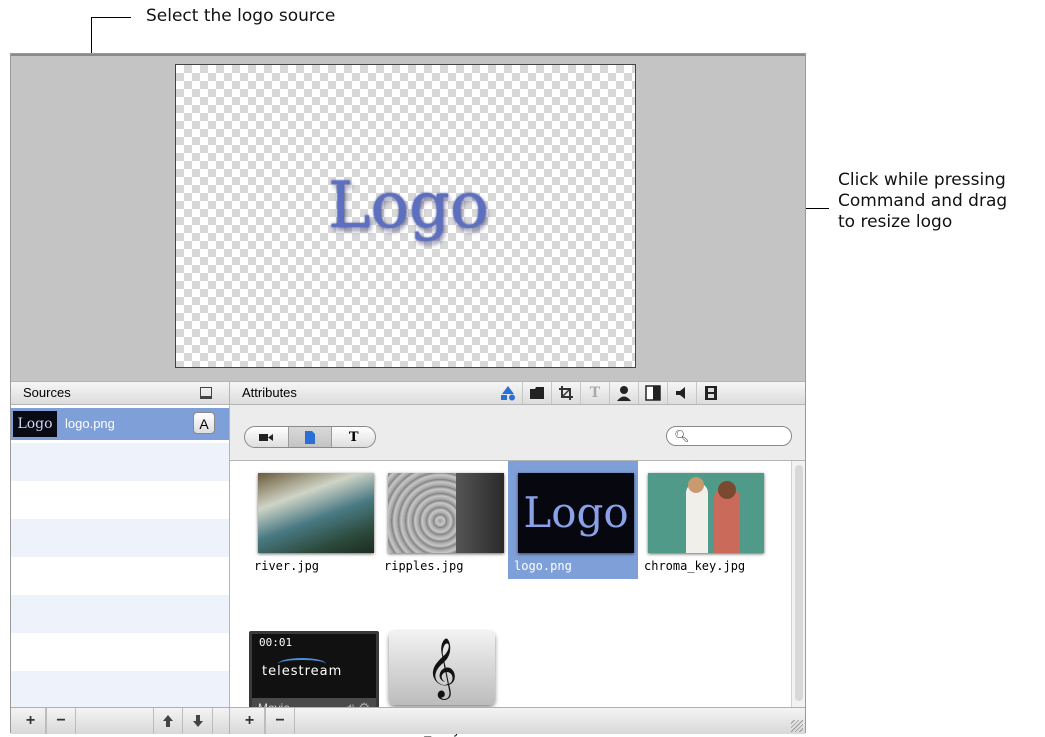 This screenshot has height=737, width=1045. What do you see at coordinates (120, 424) in the screenshot?
I see `source-row-logo: Logo logo.png A` at bounding box center [120, 424].